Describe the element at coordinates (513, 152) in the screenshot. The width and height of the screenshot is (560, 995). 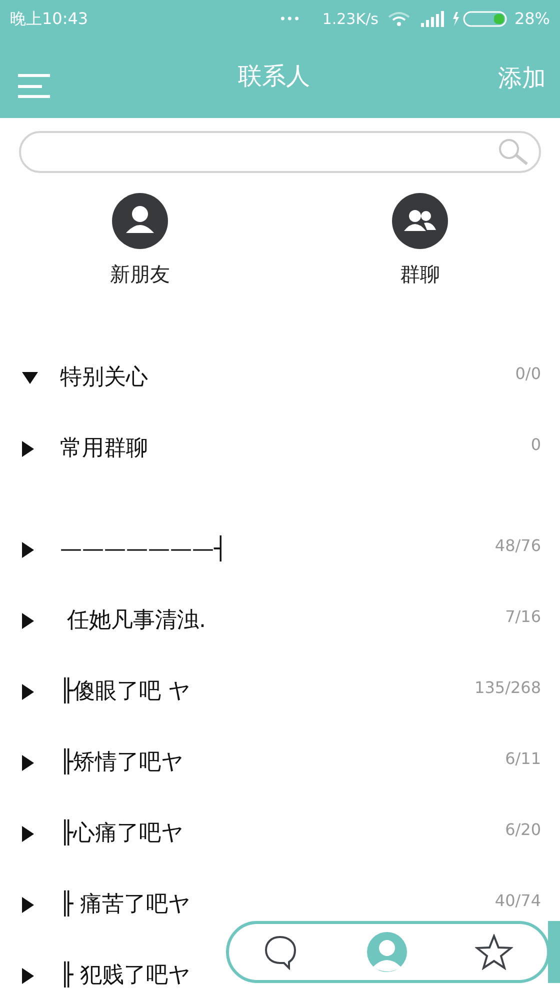
I see `search-icon` at that location.